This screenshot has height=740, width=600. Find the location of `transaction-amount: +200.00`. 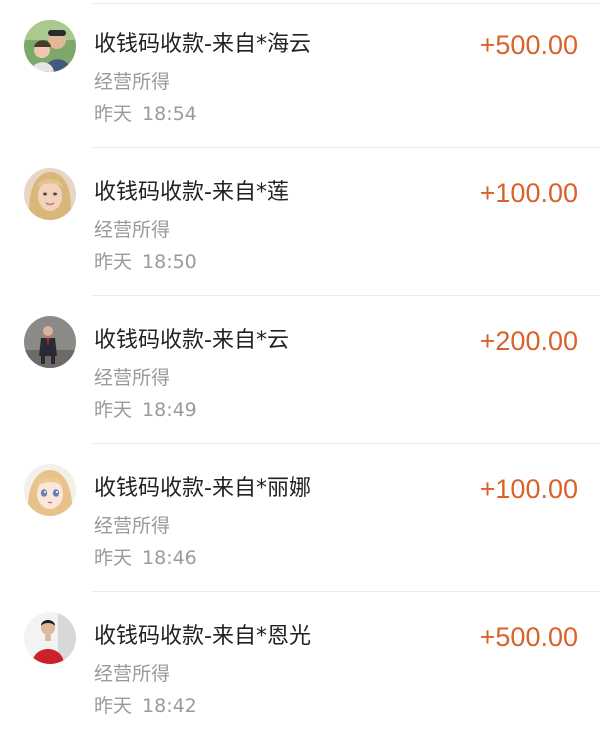

transaction-amount: +200.00 is located at coordinates (528, 341).